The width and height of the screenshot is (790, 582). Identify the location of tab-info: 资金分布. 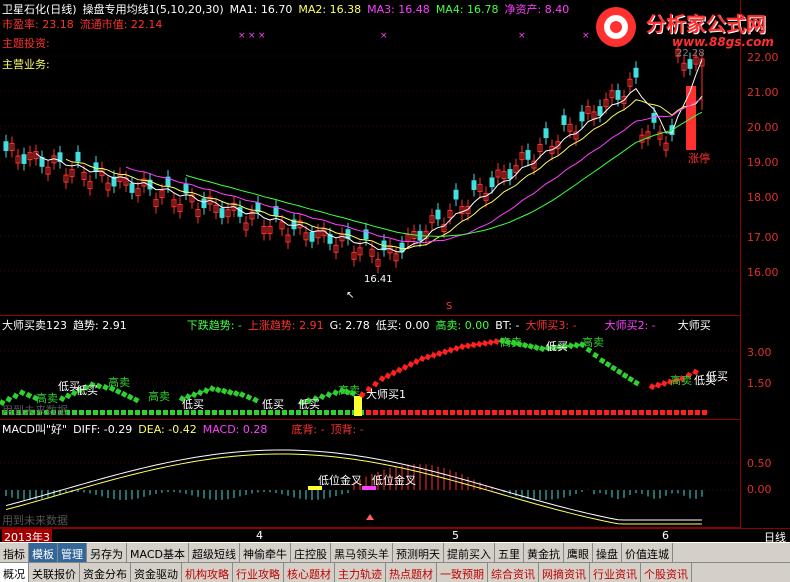
(105, 572).